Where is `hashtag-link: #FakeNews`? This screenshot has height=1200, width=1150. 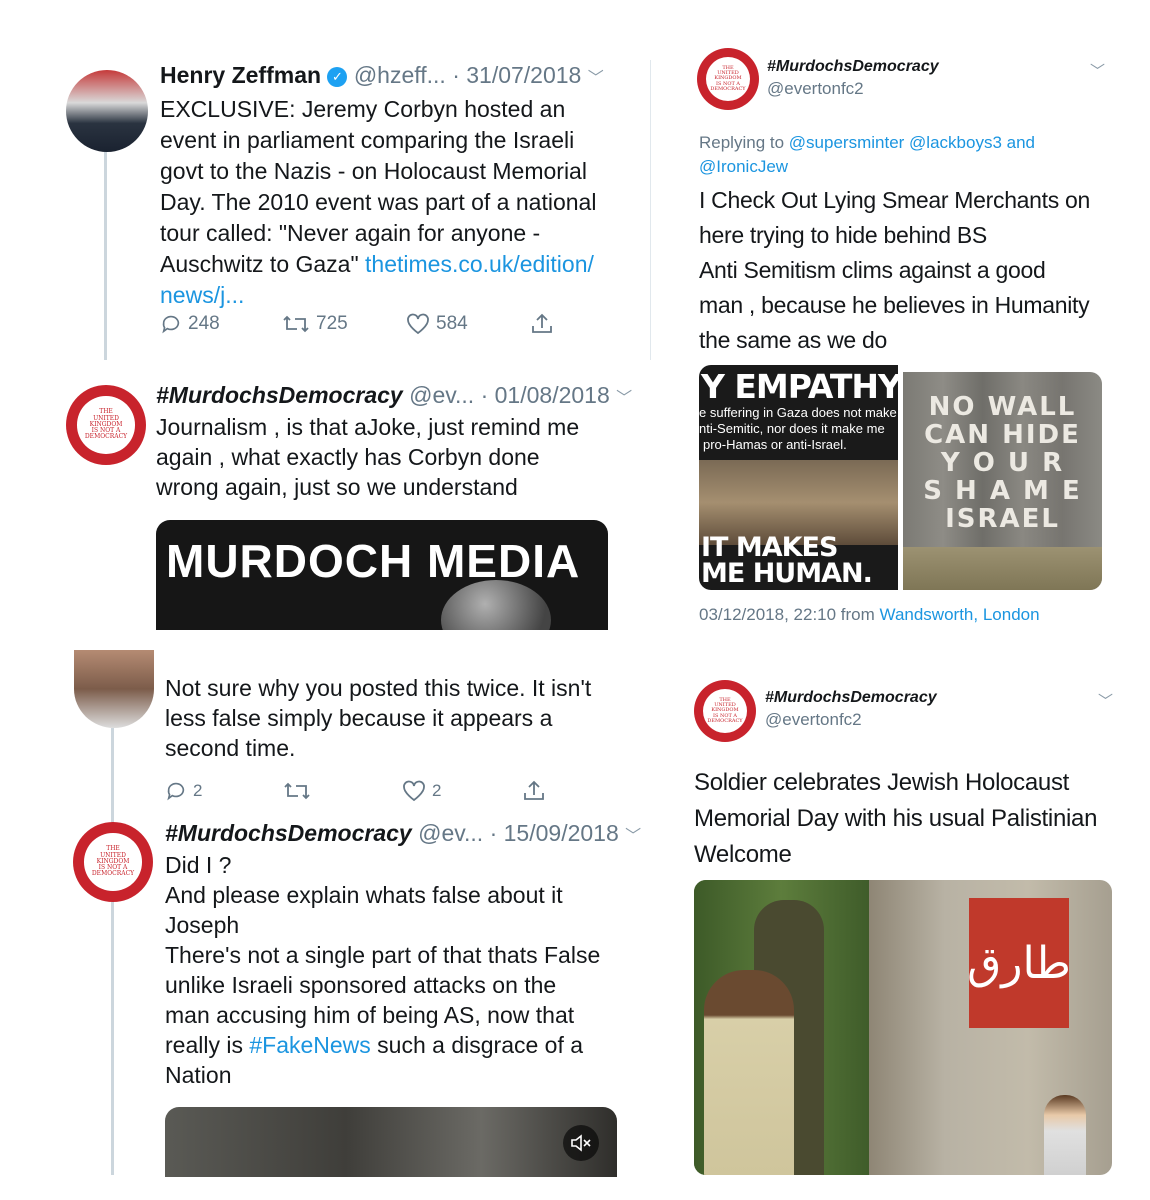 hashtag-link: #FakeNews is located at coordinates (309, 1045).